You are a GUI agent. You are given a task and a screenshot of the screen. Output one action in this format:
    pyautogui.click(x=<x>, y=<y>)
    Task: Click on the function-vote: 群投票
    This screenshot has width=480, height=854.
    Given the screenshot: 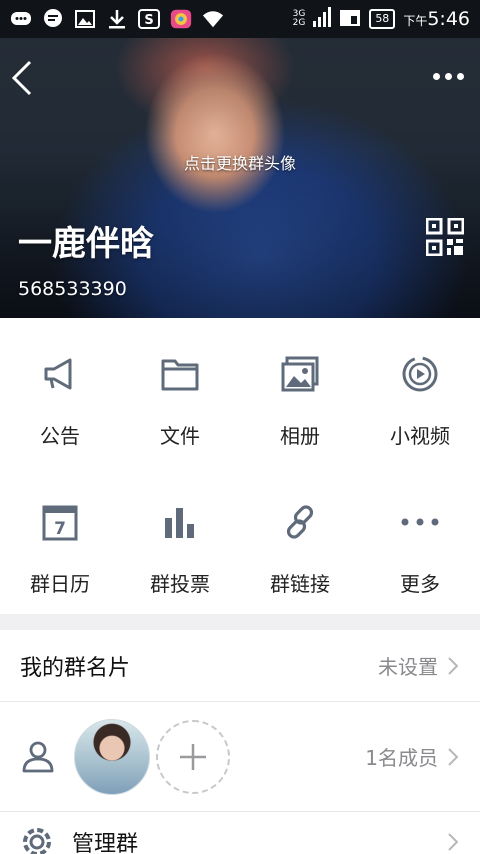 What is the action you would take?
    pyautogui.click(x=180, y=540)
    